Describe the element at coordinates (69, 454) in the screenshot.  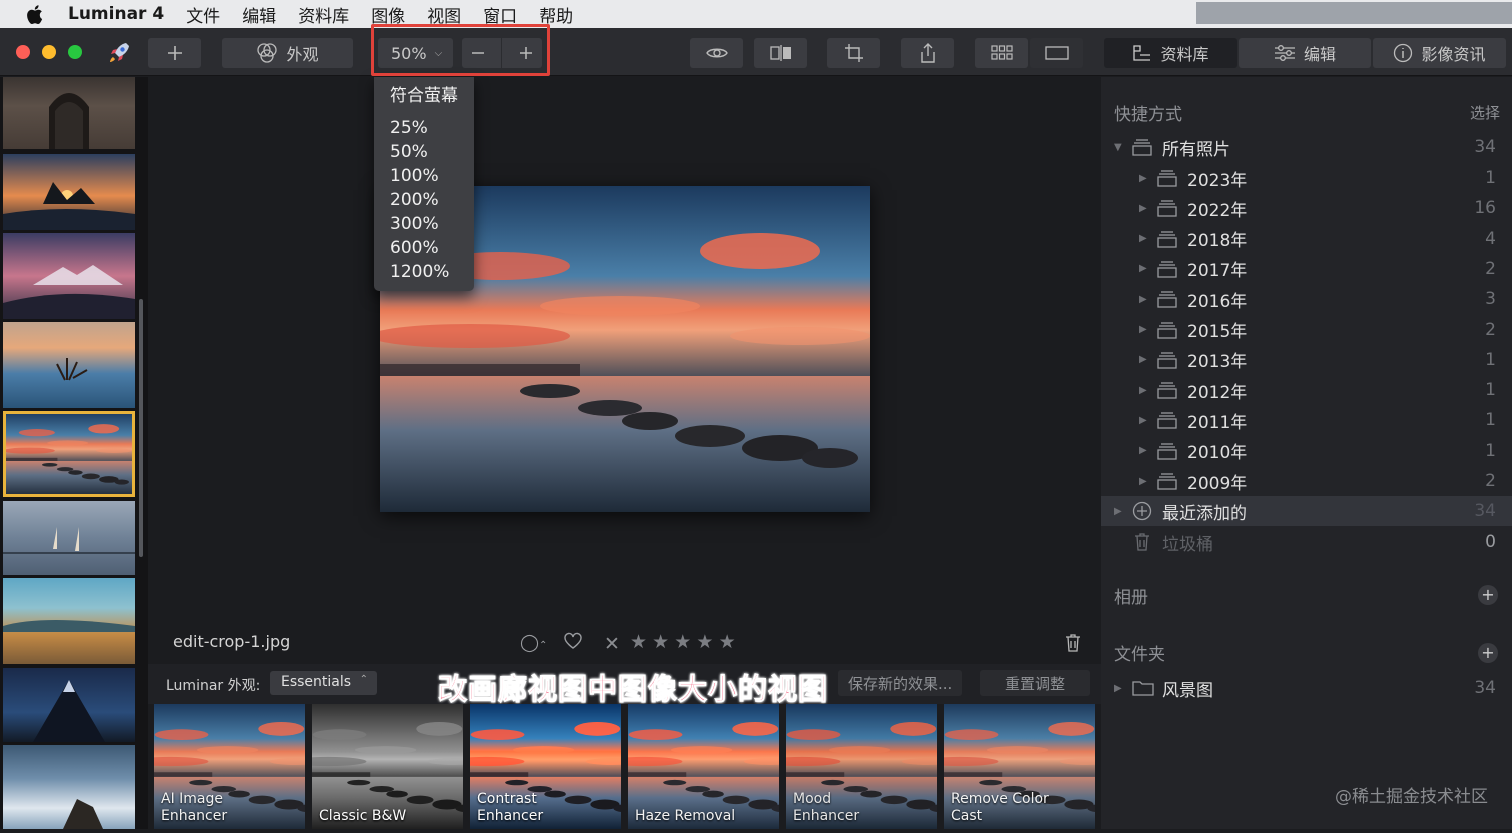
I see `thumbnail-5-selected` at that location.